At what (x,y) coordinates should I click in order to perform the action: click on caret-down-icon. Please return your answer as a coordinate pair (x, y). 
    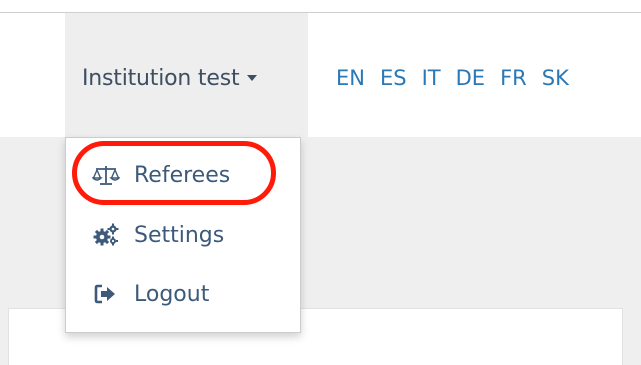
    Looking at the image, I should click on (252, 78).